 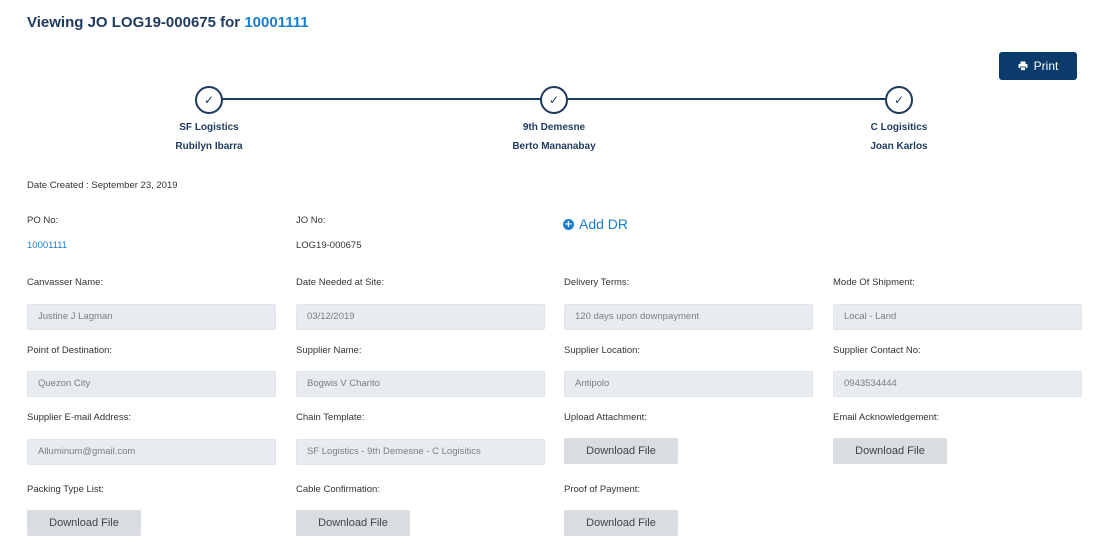 What do you see at coordinates (957, 317) in the screenshot?
I see `mode-shipment-field: Local - Land` at bounding box center [957, 317].